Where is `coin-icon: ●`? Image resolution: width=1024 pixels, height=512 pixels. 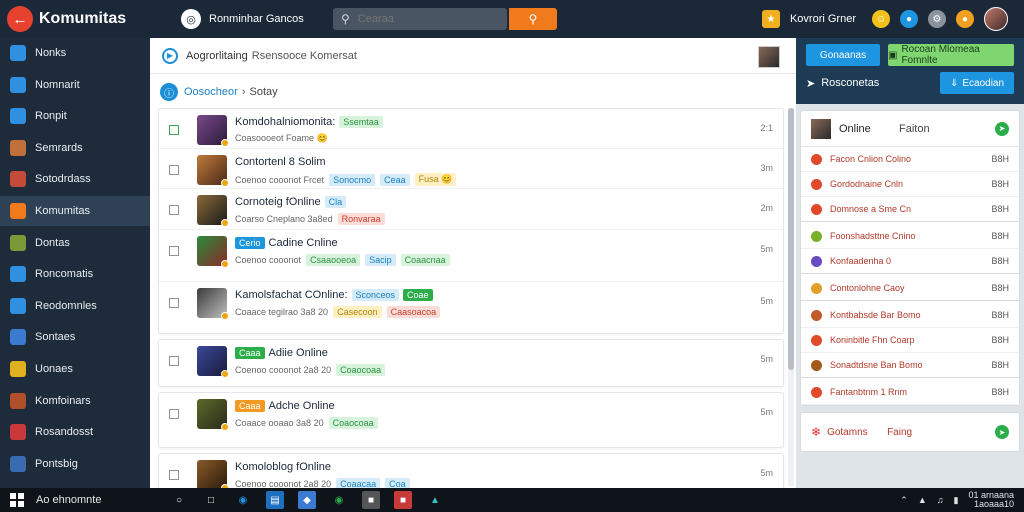
coin-icon: ● is located at coordinates (965, 19).